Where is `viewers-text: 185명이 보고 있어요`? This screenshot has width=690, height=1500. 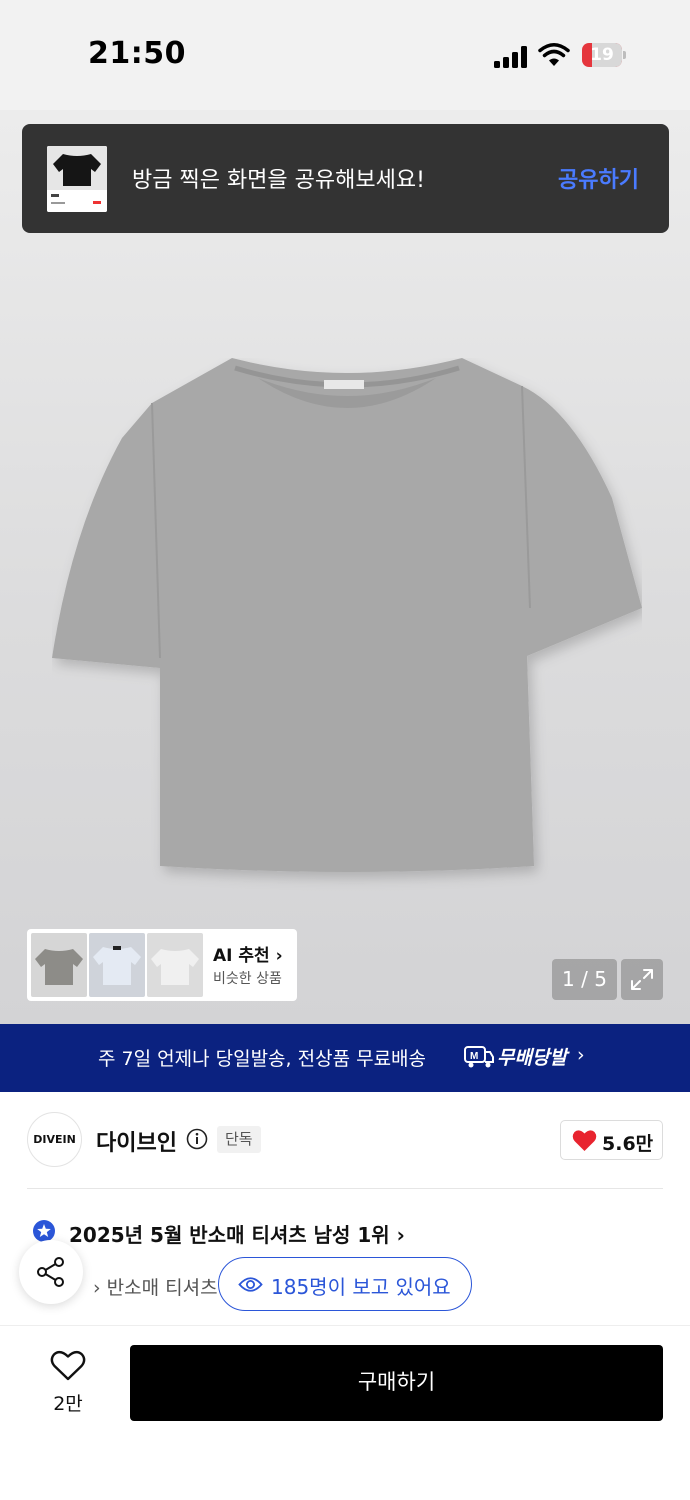 viewers-text: 185명이 보고 있어요 is located at coordinates (361, 1287).